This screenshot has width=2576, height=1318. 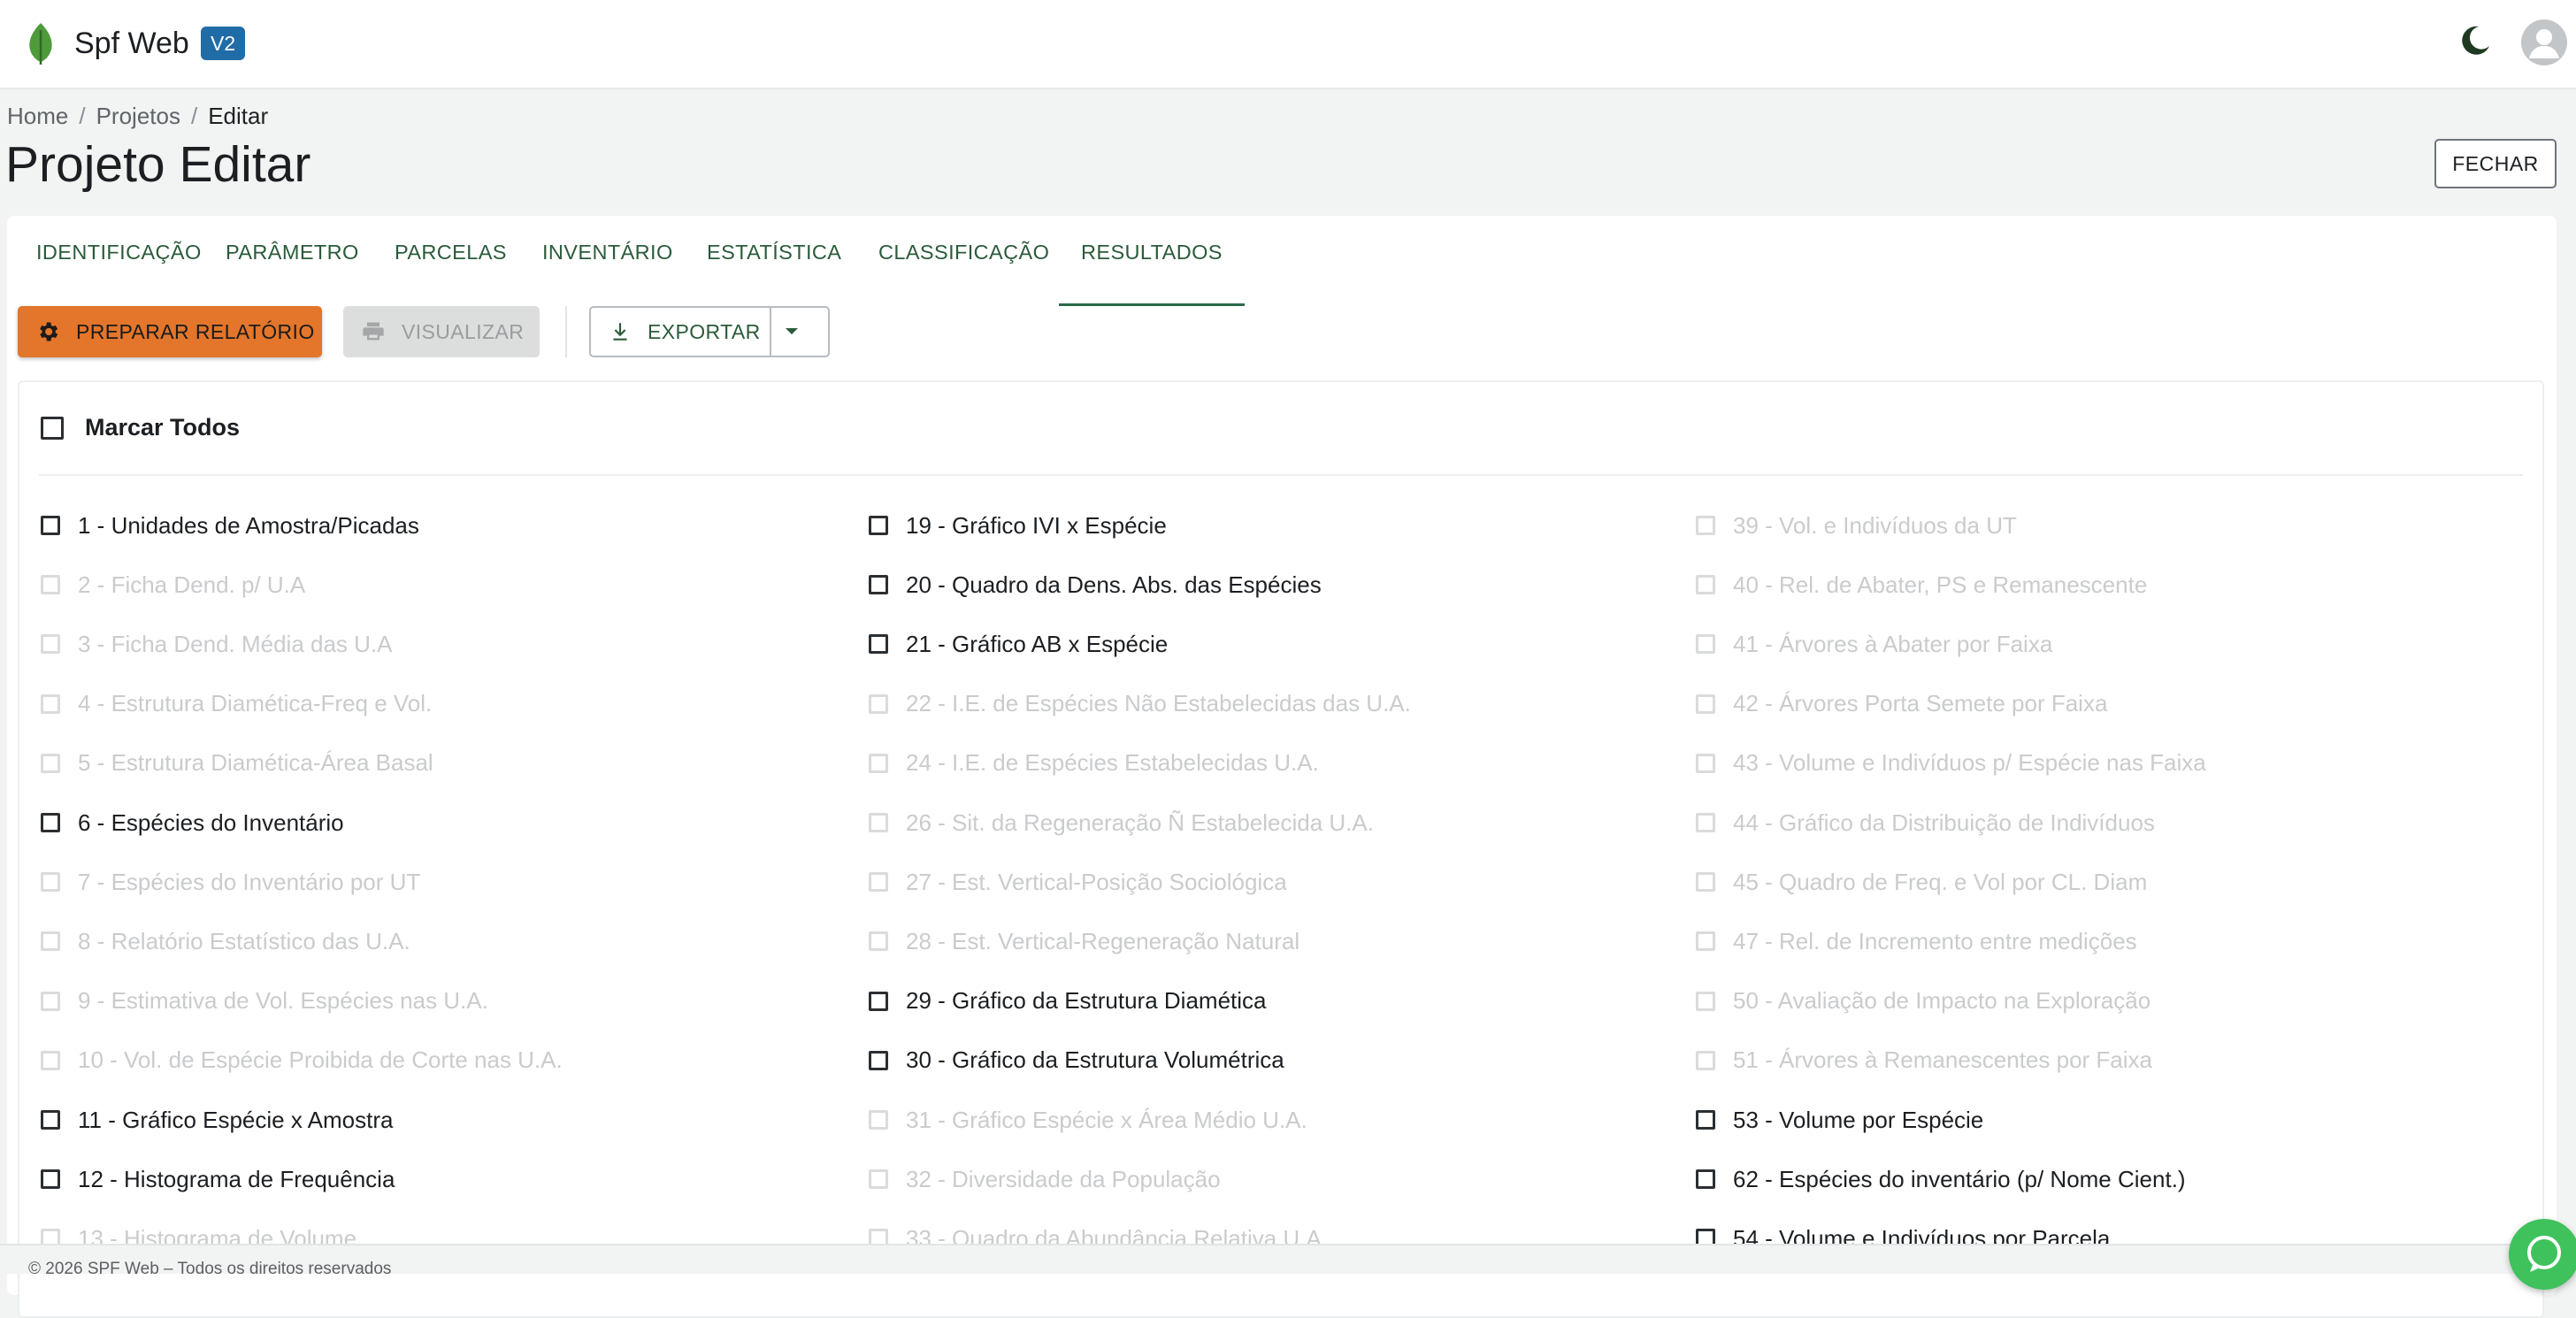 What do you see at coordinates (607, 260) in the screenshot?
I see `tab-inventario: INVENTÁRIO` at bounding box center [607, 260].